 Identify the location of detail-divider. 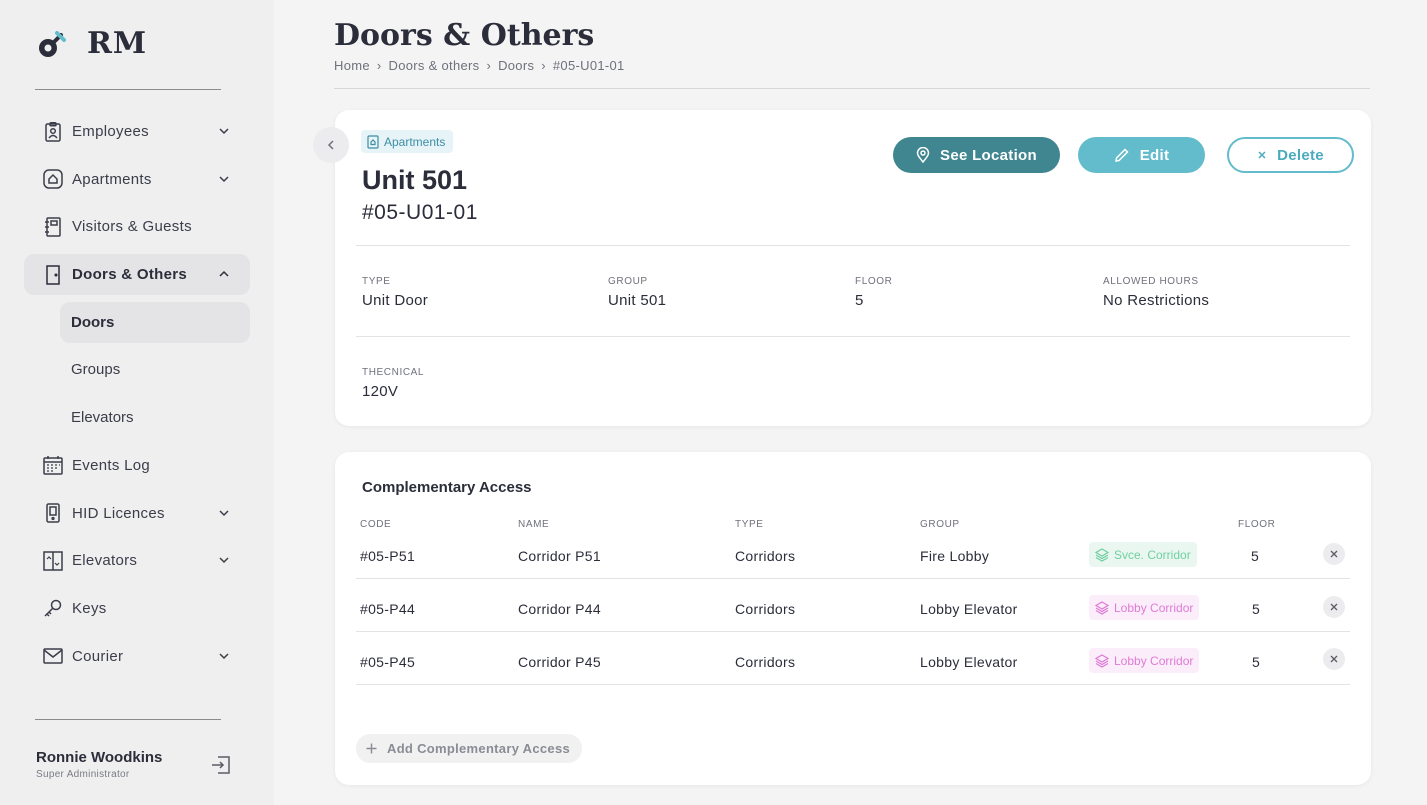
(853, 245).